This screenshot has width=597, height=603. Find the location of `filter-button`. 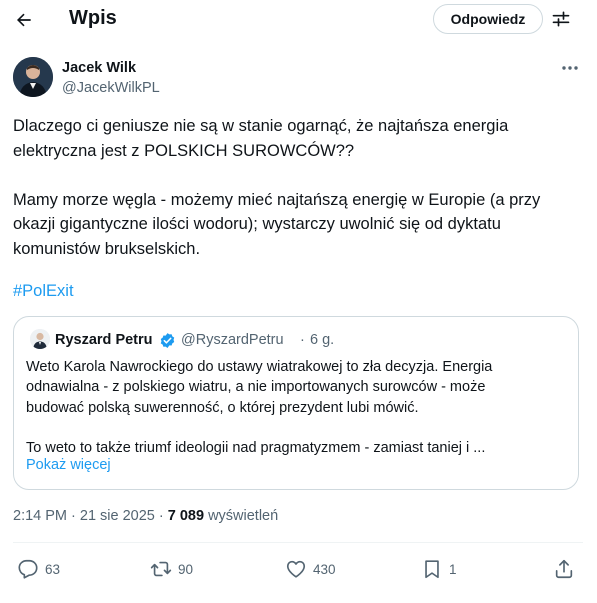

filter-button is located at coordinates (561, 19).